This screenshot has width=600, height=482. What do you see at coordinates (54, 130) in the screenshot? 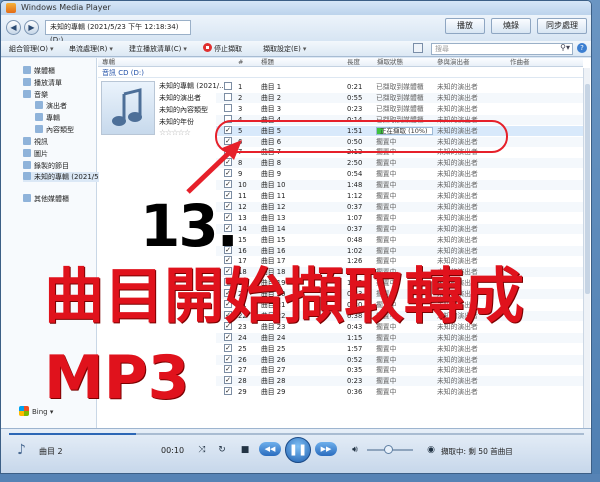
I see `sidebar-item-genre: 內容類型` at bounding box center [54, 130].